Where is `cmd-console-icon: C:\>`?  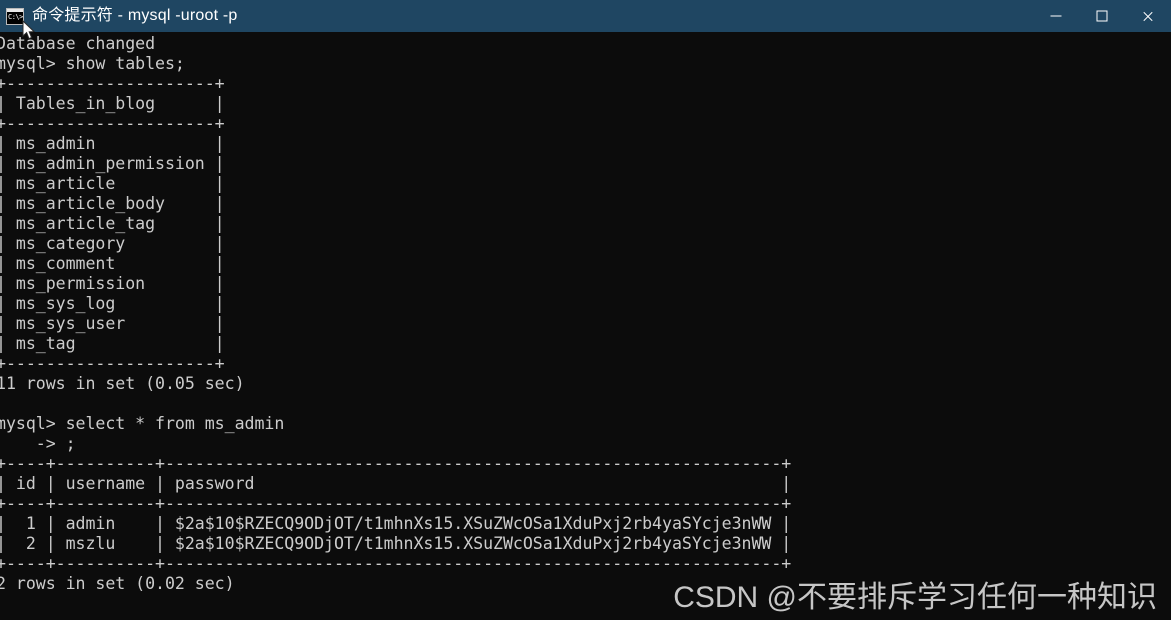
cmd-console-icon: C:\> is located at coordinates (15, 16).